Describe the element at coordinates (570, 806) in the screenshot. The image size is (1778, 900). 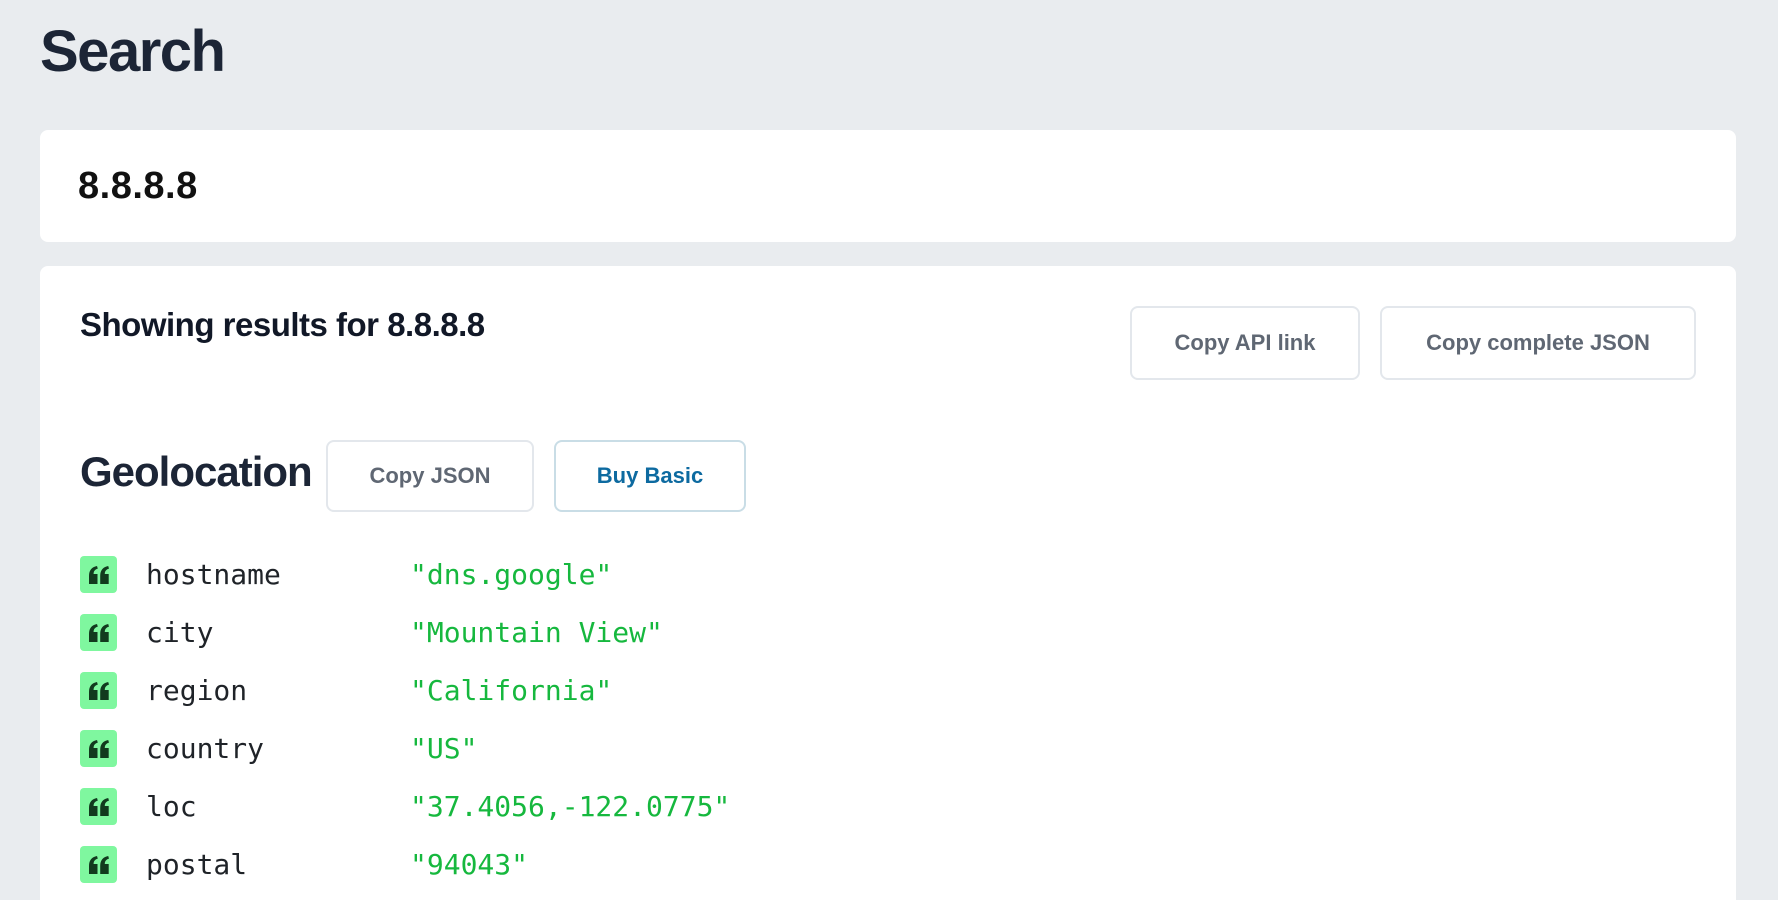
I see `field-value: "37.4056,-122.0775"` at that location.